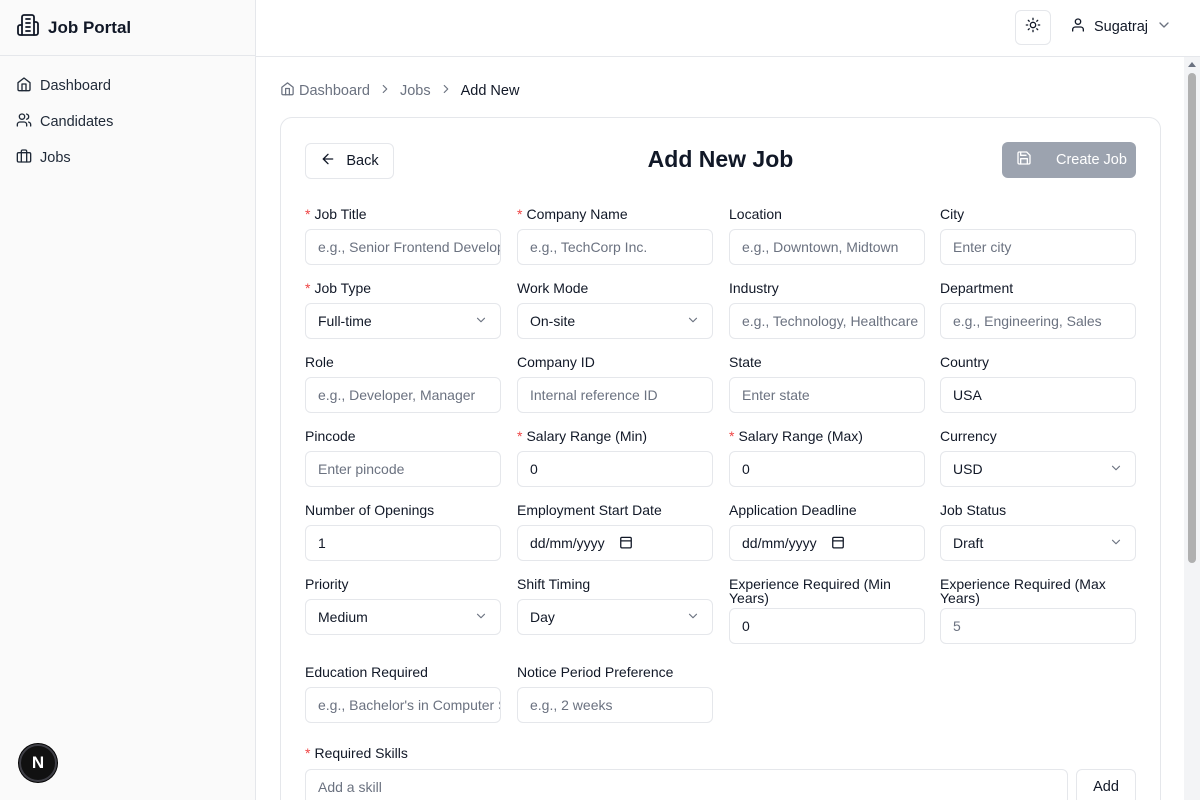 The width and height of the screenshot is (1200, 800). I want to click on company-name-label: Company Name, so click(577, 214).